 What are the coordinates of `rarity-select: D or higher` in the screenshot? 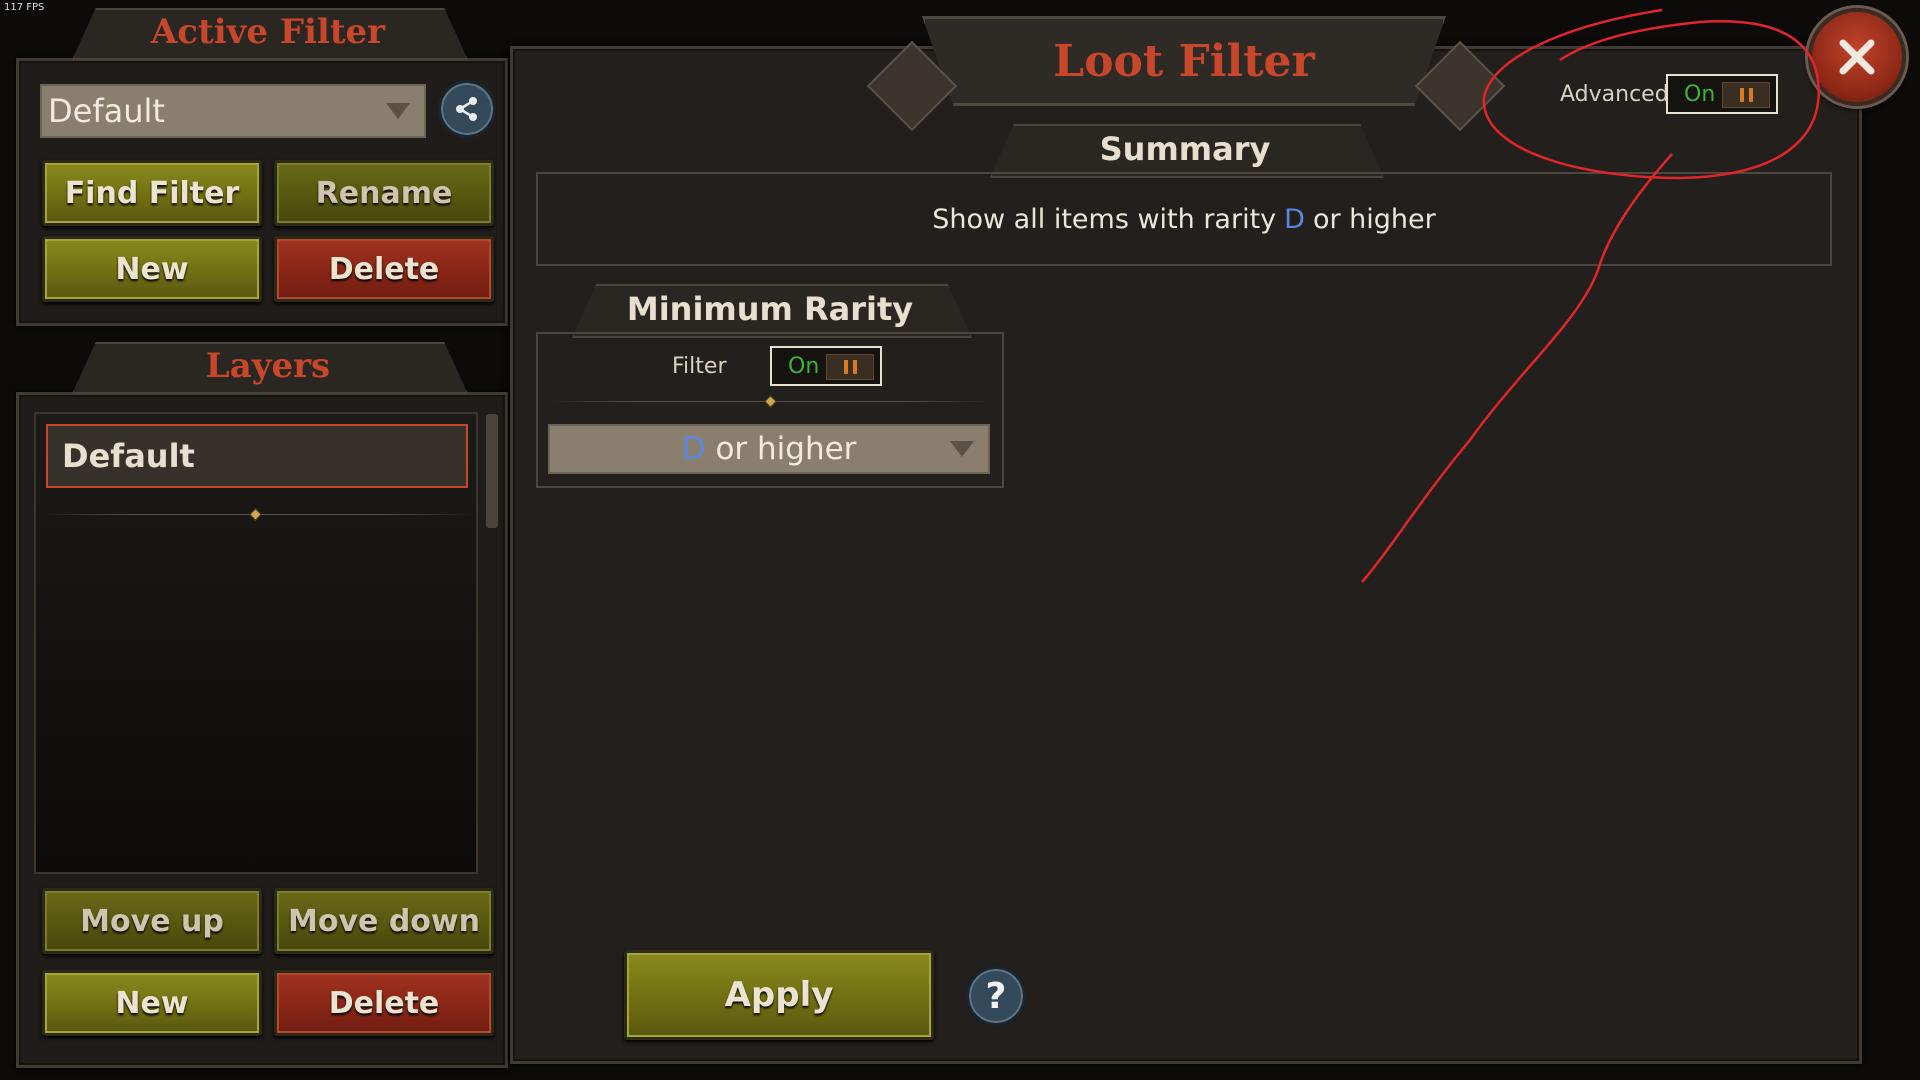 It's located at (769, 449).